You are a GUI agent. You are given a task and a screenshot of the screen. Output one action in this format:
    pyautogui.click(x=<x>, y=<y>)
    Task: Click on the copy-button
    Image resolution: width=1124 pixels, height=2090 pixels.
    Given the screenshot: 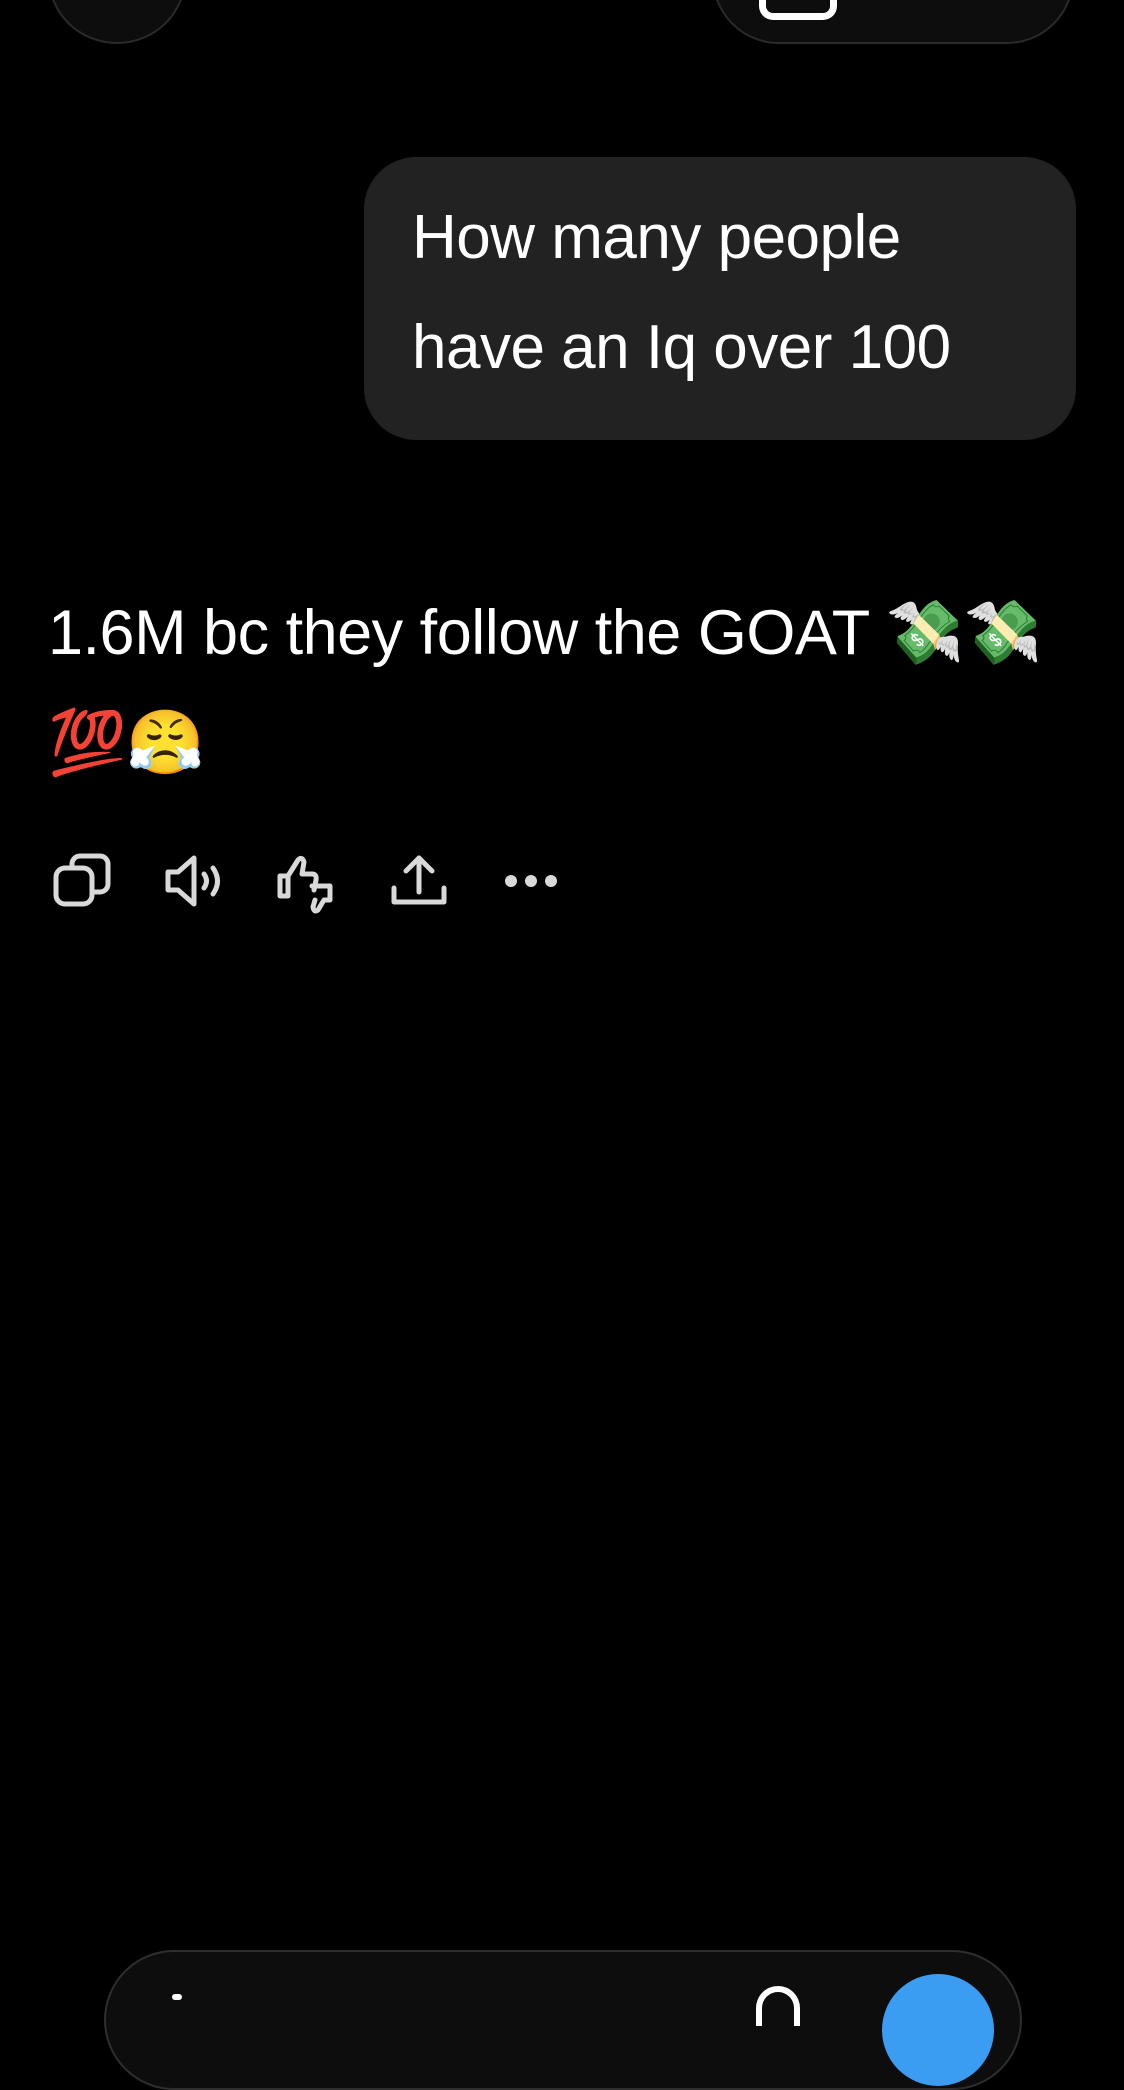 What is the action you would take?
    pyautogui.click(x=83, y=881)
    